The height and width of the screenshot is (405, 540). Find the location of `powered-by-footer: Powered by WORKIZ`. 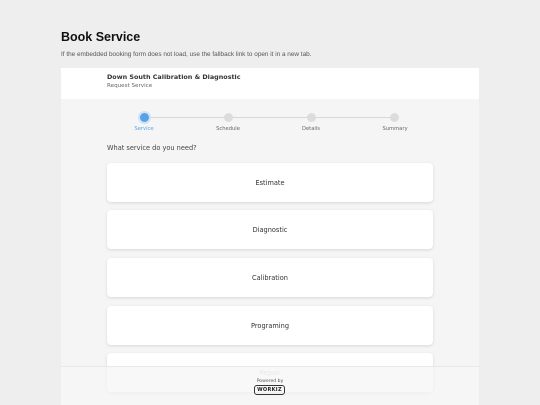

powered-by-footer: Powered by WORKIZ is located at coordinates (270, 385).